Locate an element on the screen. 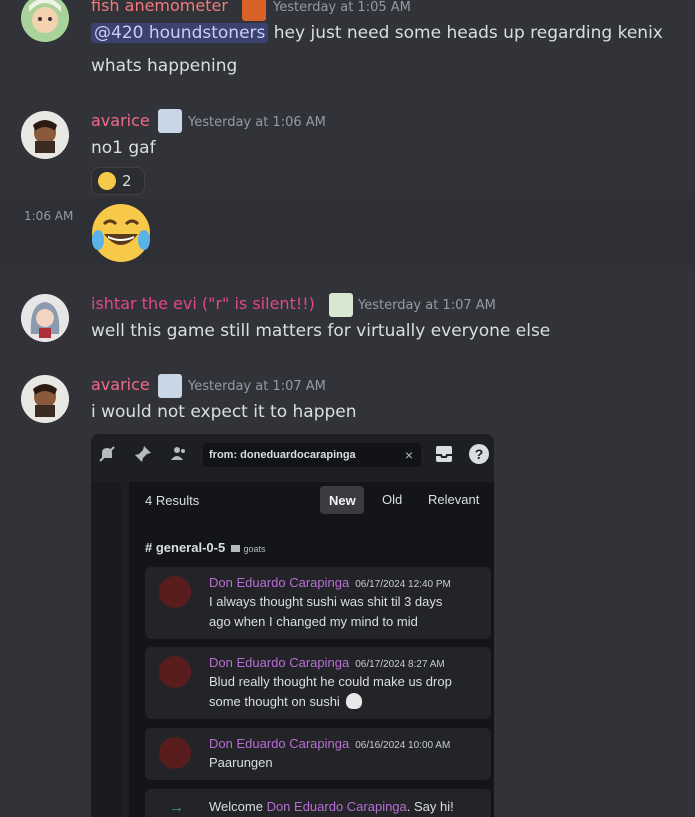  message-timestamp: Yesterday at 1:06 AM is located at coordinates (257, 122).